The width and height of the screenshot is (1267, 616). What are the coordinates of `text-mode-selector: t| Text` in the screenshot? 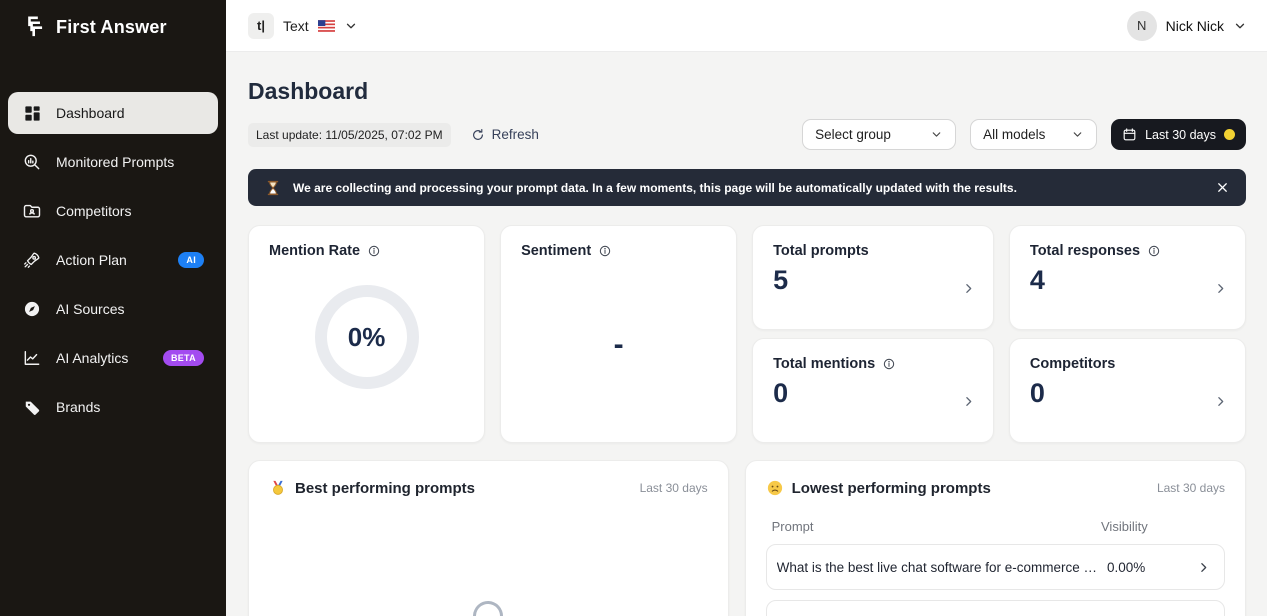 It's located at (303, 25).